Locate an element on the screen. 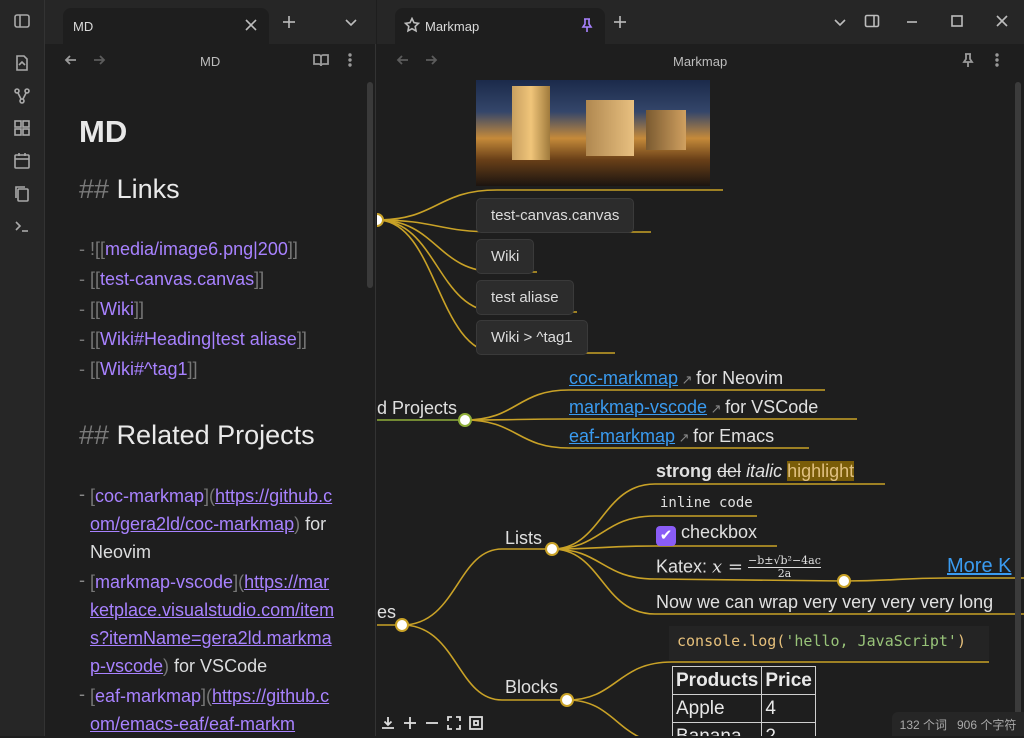 The height and width of the screenshot is (738, 1024). project-name: markmap-vscode is located at coordinates (164, 582).